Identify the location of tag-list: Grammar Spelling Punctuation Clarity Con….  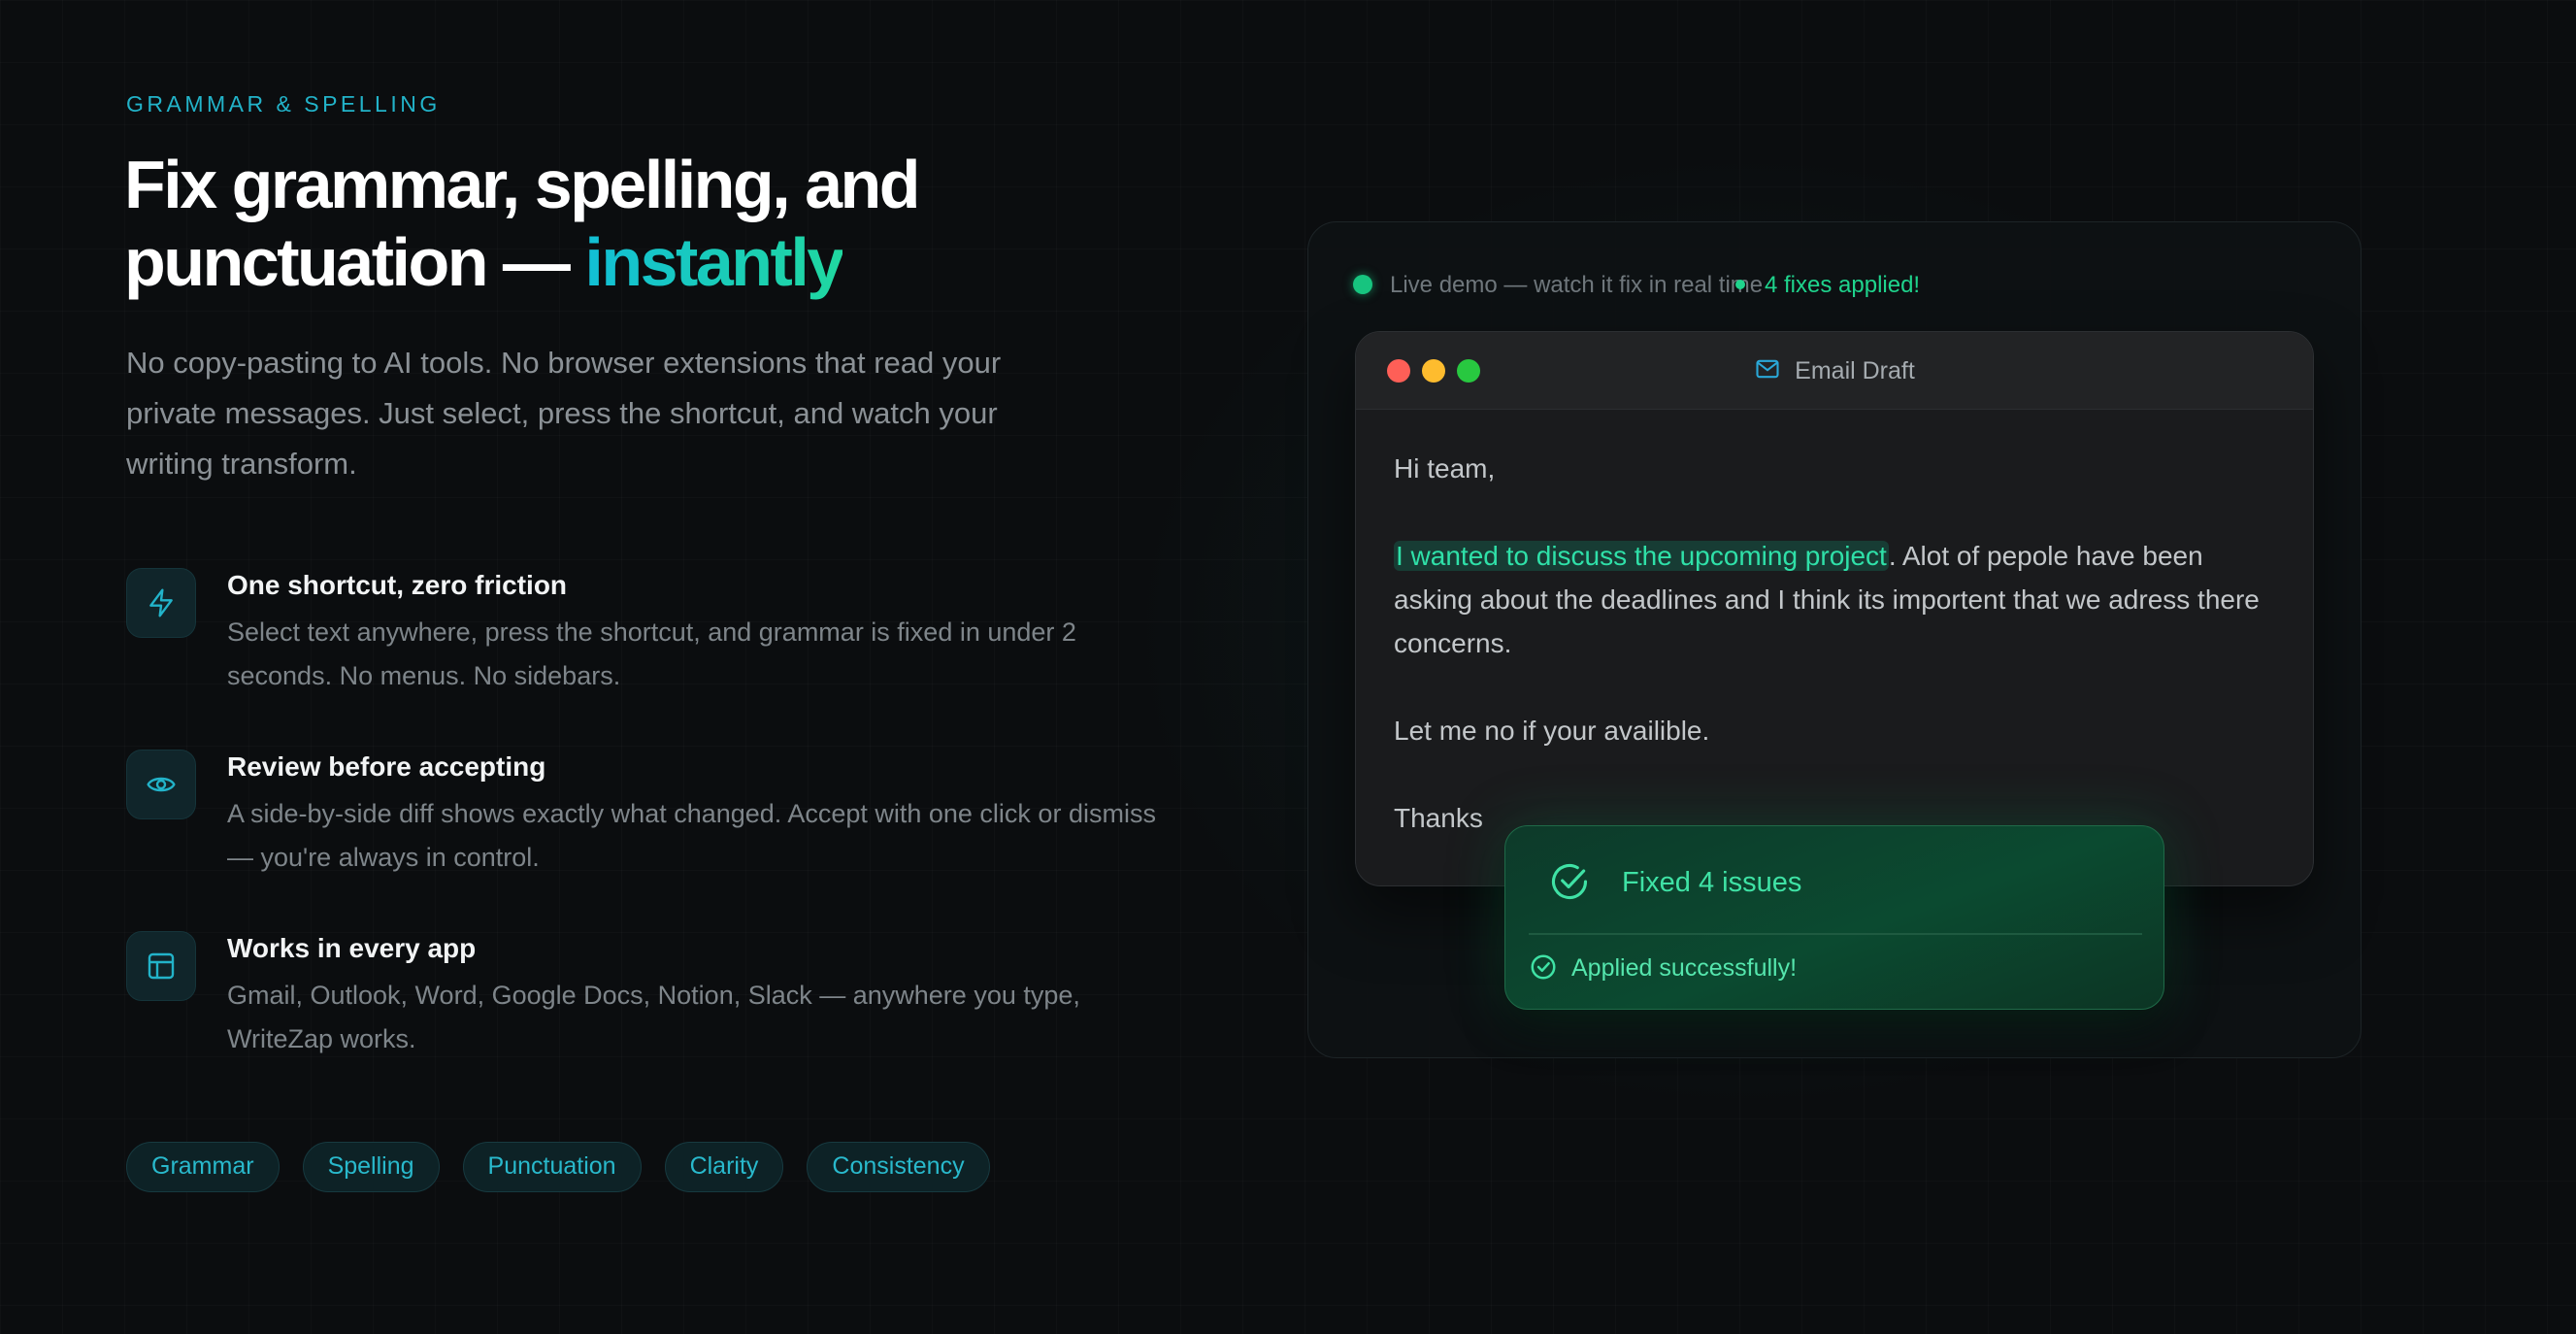
(558, 1167).